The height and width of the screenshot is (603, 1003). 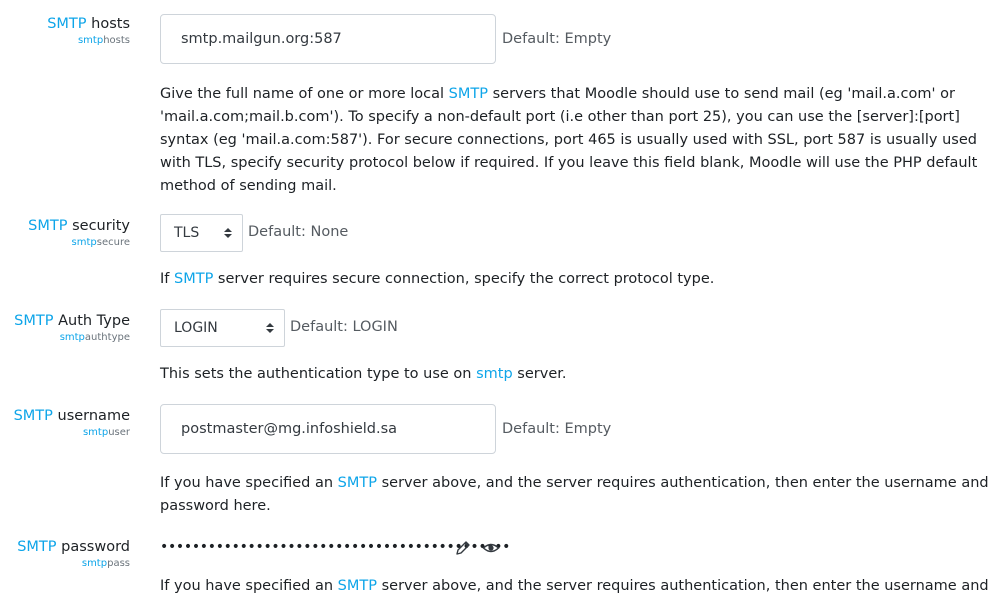 What do you see at coordinates (65, 433) in the screenshot?
I see `setting-key: smtpuser` at bounding box center [65, 433].